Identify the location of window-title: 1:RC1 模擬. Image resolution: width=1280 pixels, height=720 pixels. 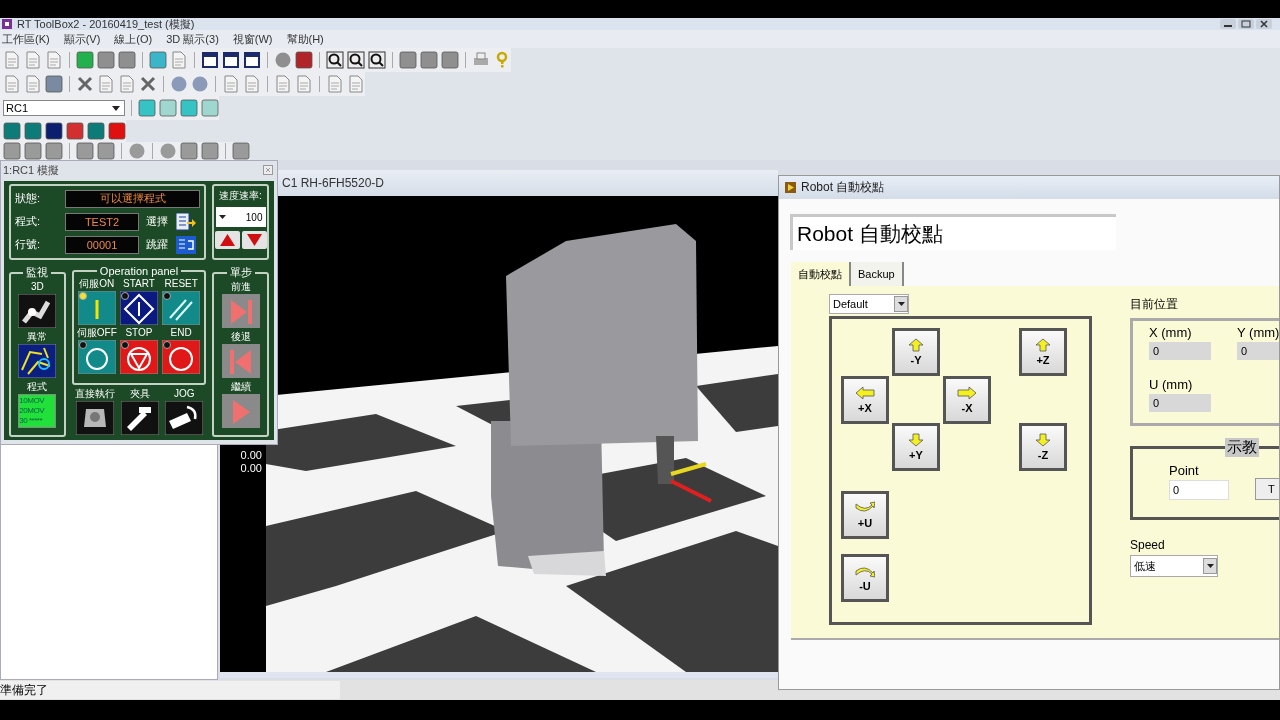
(31, 170).